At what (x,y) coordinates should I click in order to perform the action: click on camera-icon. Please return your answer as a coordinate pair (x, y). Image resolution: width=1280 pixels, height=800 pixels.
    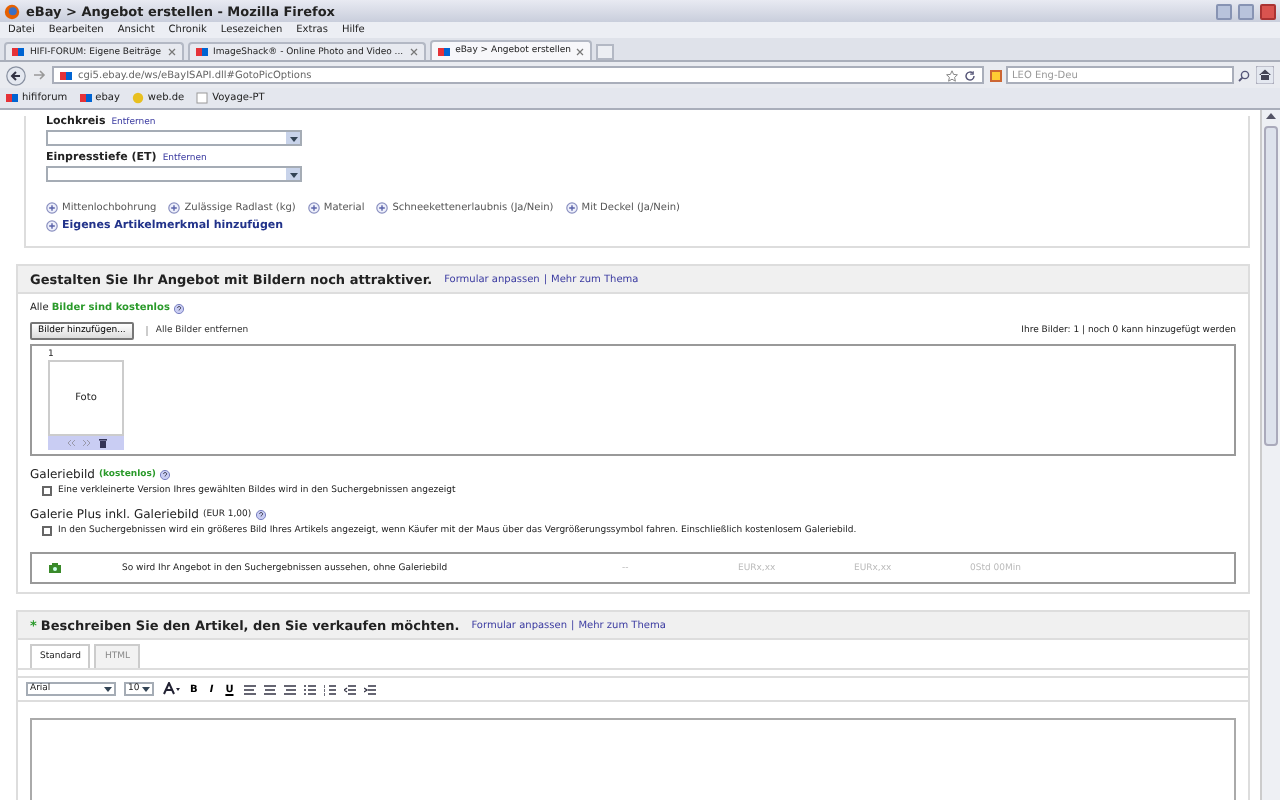
    Looking at the image, I should click on (55, 568).